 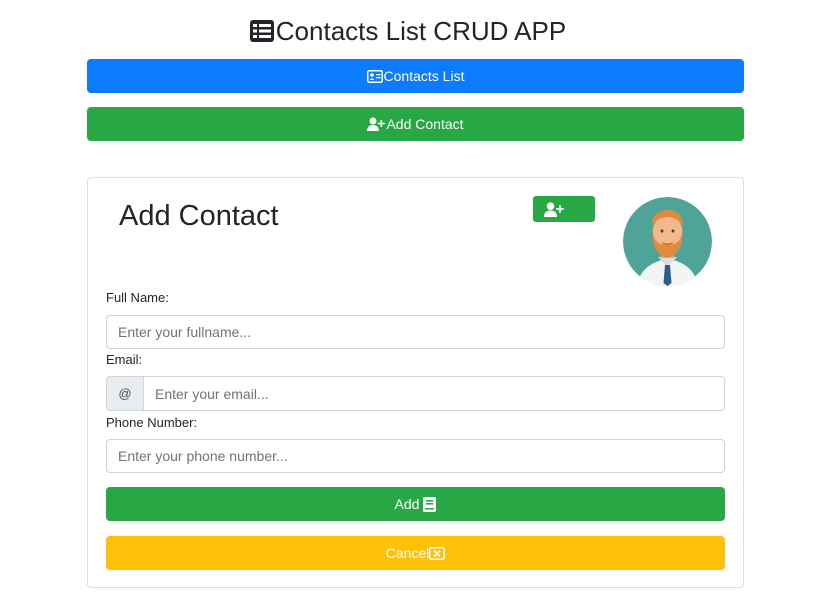 I want to click on cancel-button: Cancel, so click(x=415, y=553).